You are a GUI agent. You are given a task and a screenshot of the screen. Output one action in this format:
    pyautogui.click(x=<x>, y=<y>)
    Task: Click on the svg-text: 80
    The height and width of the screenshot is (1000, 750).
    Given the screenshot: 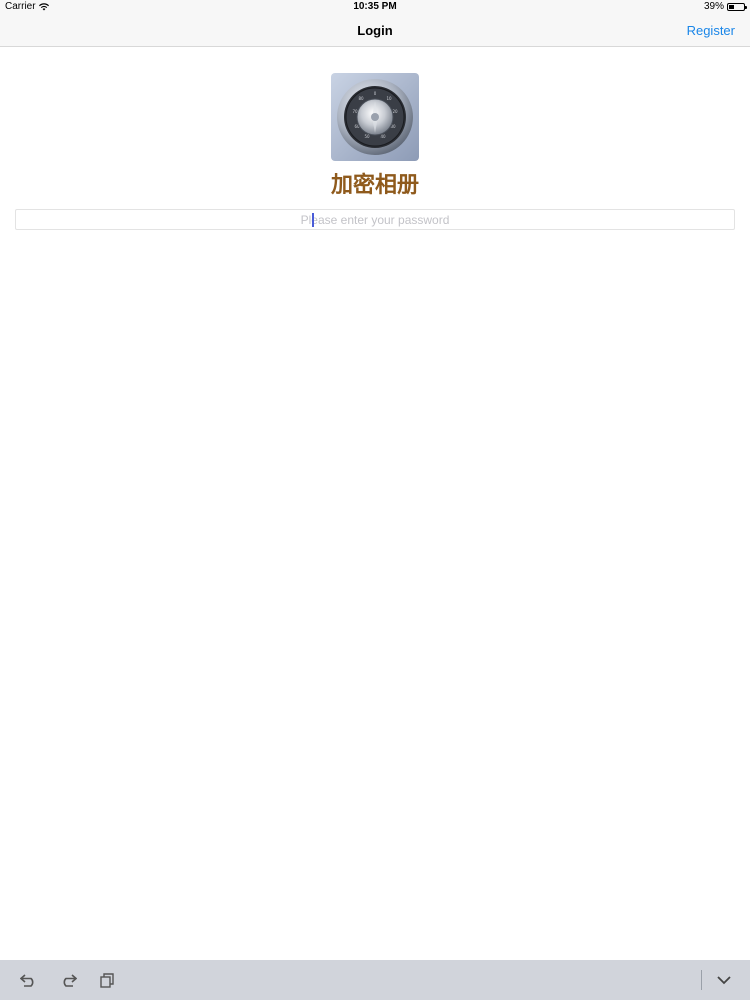 What is the action you would take?
    pyautogui.click(x=361, y=98)
    